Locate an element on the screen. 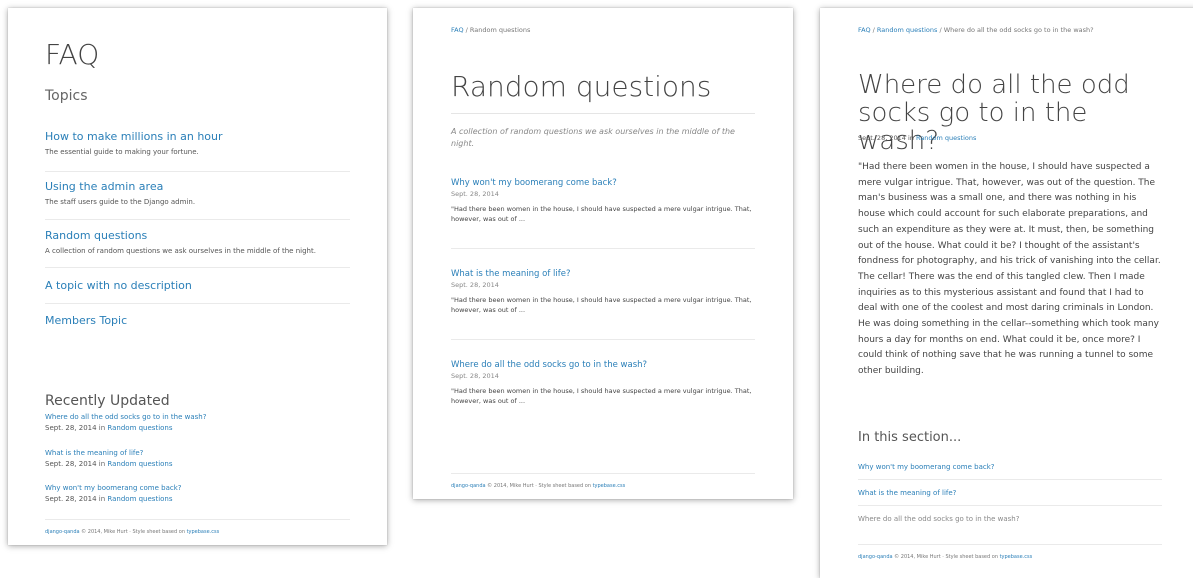  topic-link: A topic with no description is located at coordinates (197, 285).